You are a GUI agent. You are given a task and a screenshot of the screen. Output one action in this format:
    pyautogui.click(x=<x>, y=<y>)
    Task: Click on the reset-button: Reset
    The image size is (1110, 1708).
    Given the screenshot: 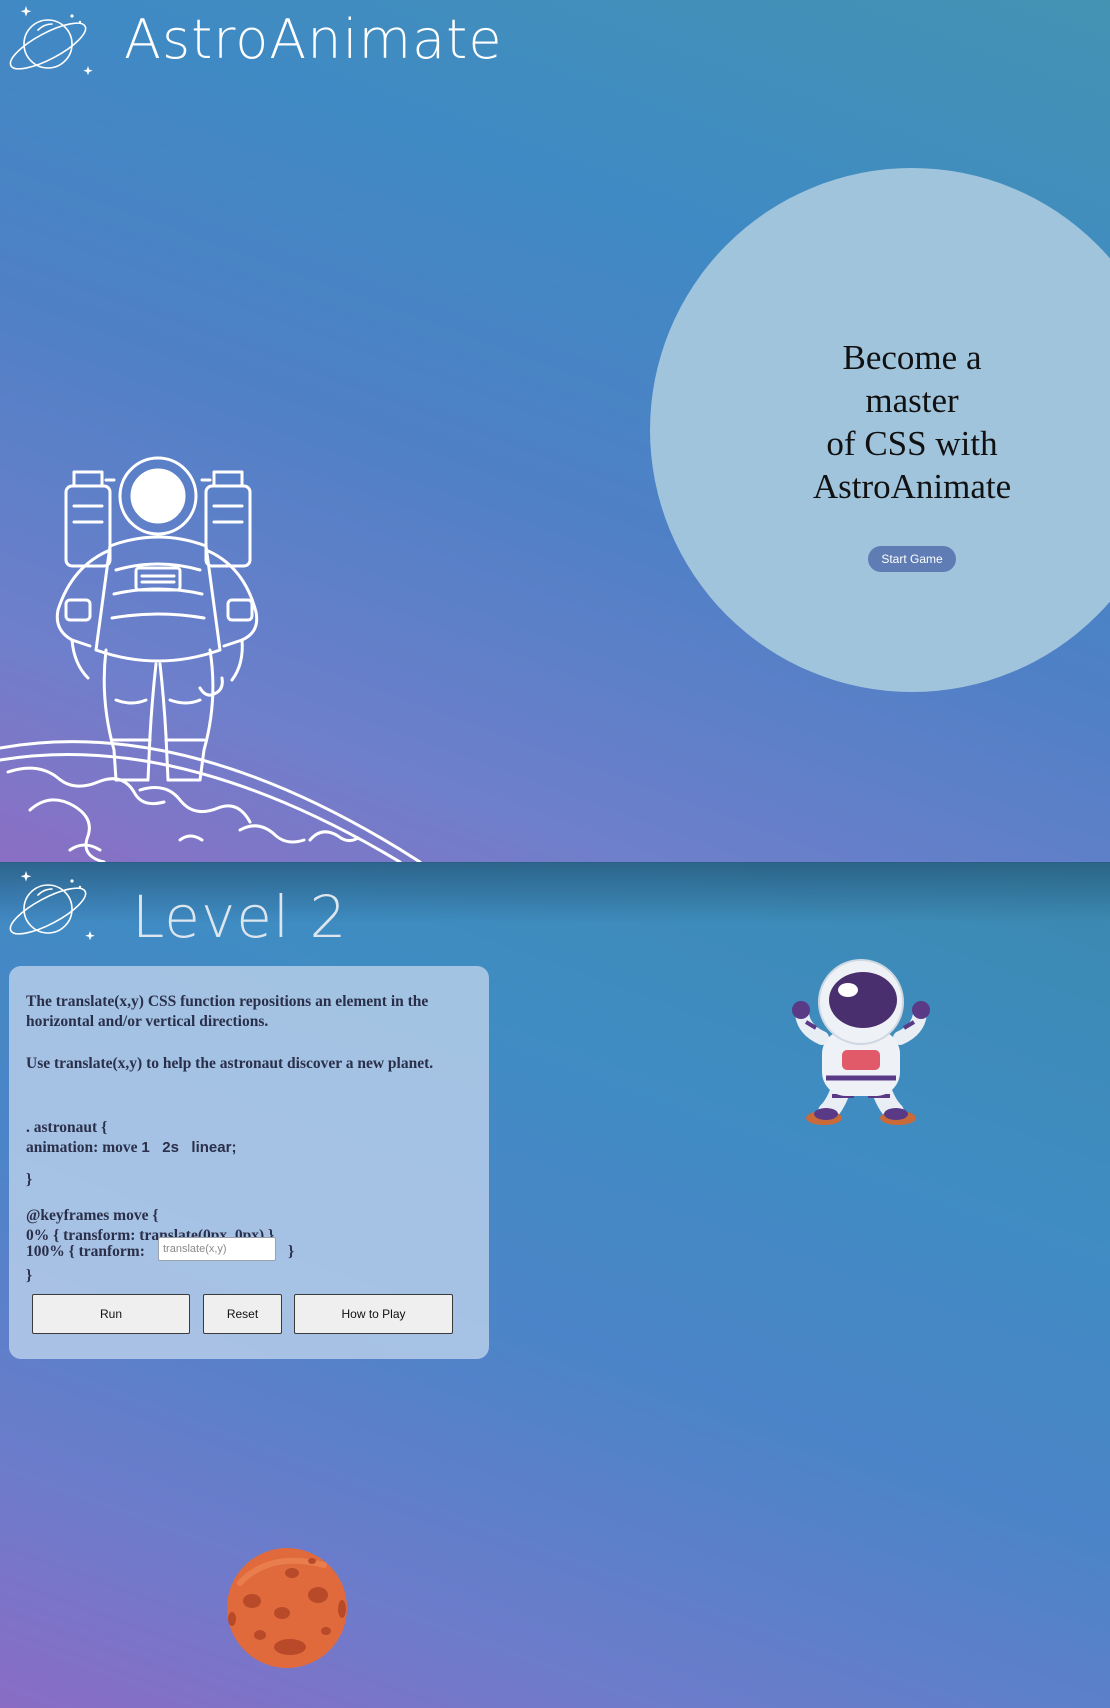 What is the action you would take?
    pyautogui.click(x=242, y=1314)
    